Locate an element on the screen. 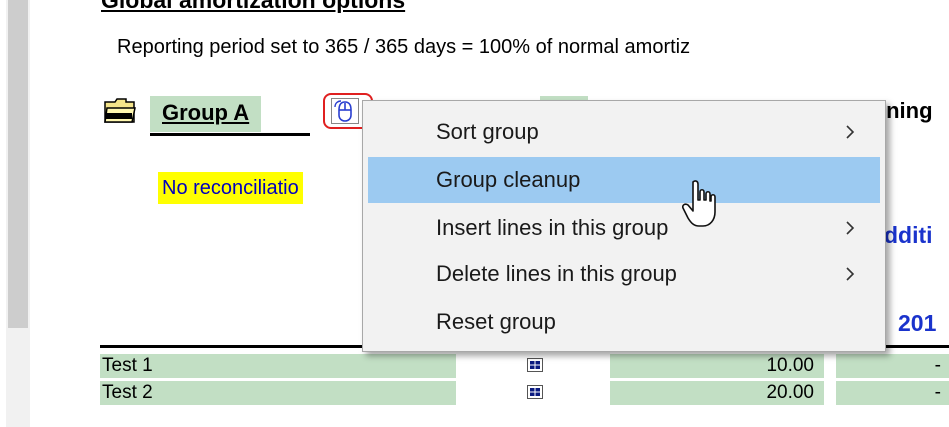 Image resolution: width=949 pixels, height=427 pixels. menu-item-label: Insert lines in this group is located at coordinates (552, 227).